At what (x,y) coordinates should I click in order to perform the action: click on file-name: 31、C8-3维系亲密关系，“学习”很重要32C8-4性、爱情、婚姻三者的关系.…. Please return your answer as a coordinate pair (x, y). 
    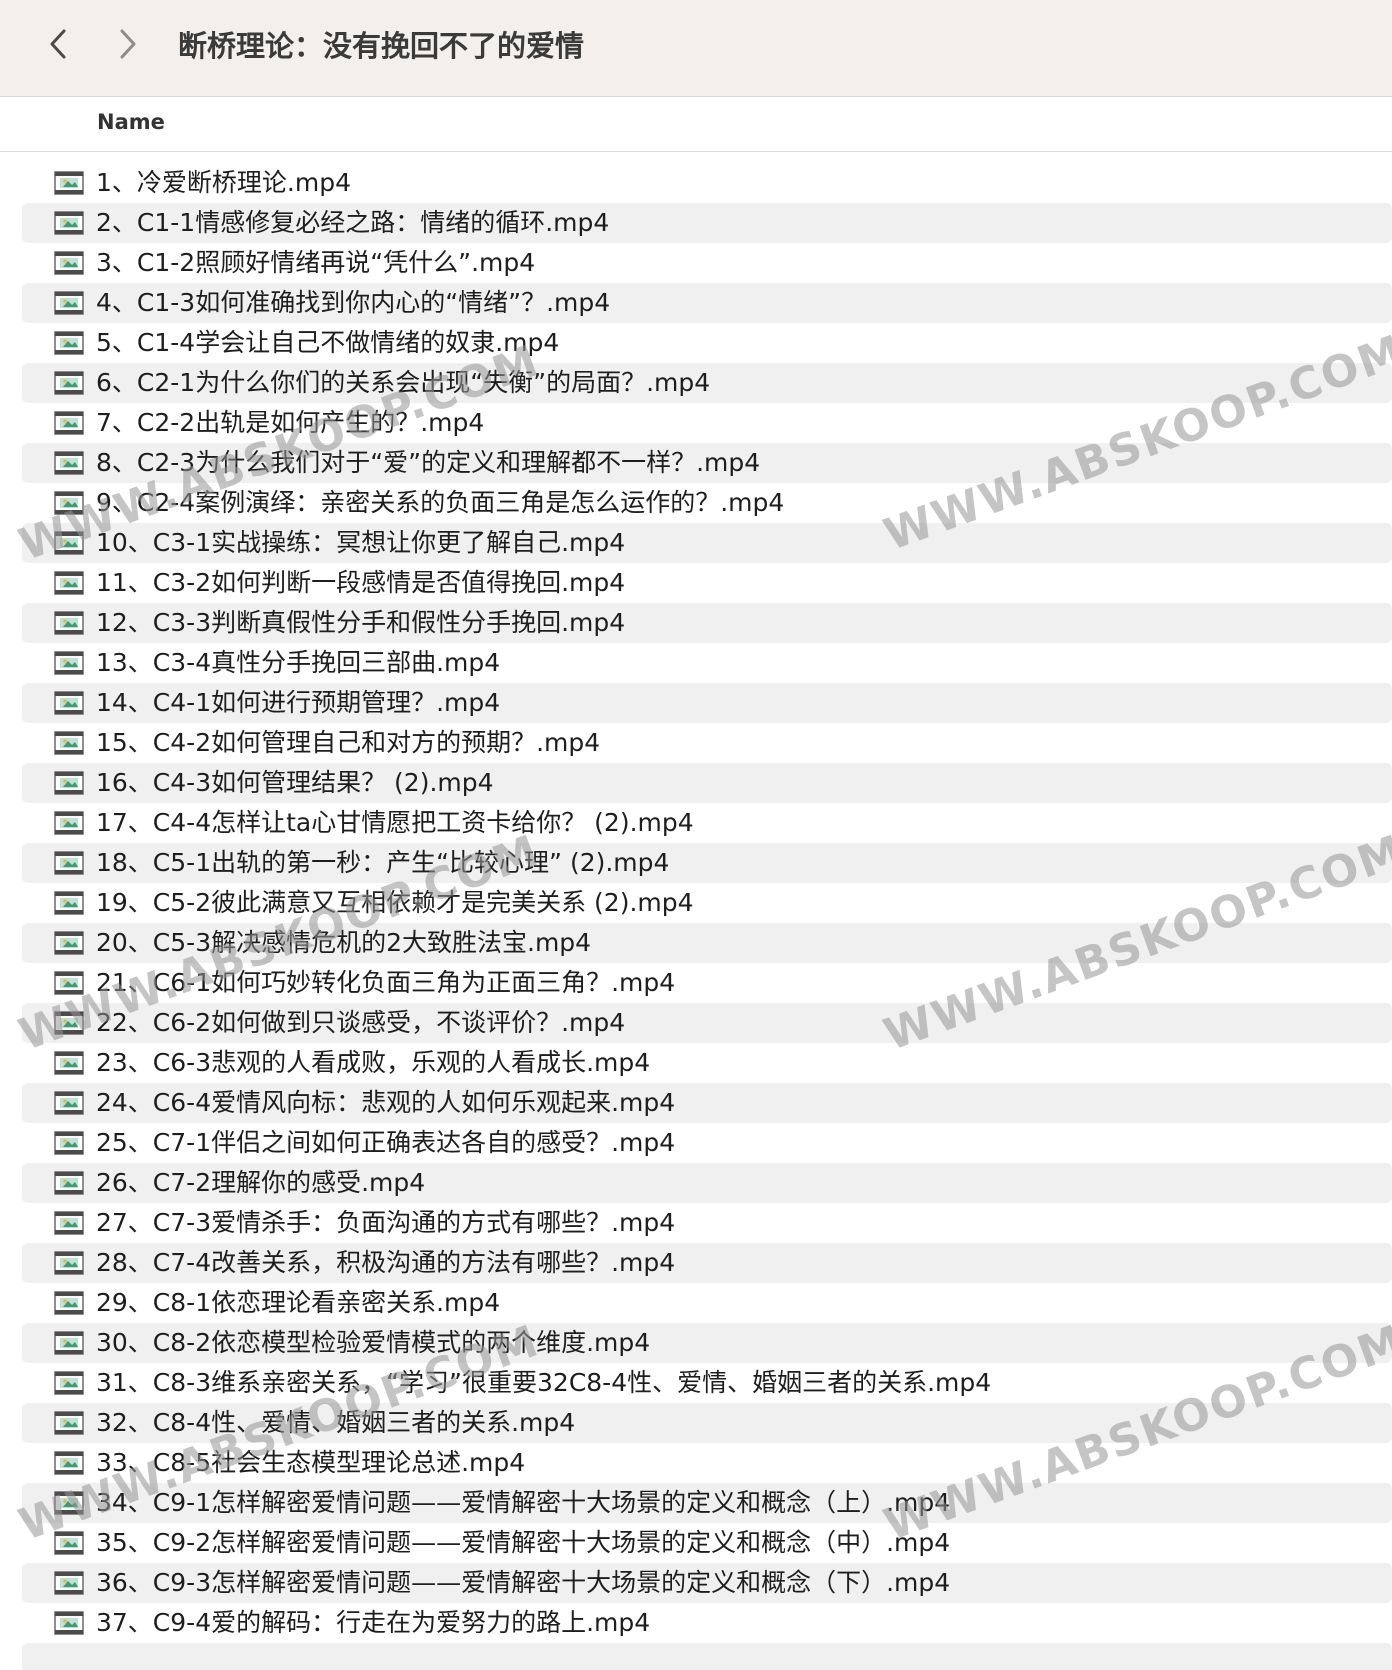
    Looking at the image, I should click on (544, 1382).